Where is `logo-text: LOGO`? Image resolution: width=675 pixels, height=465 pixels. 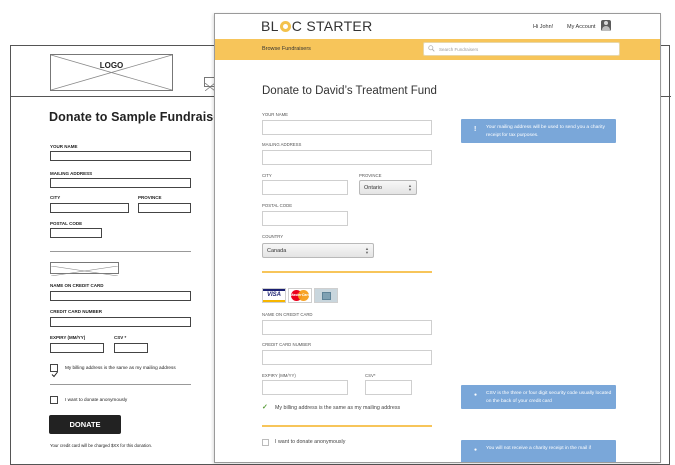 logo-text: LOGO is located at coordinates (111, 65).